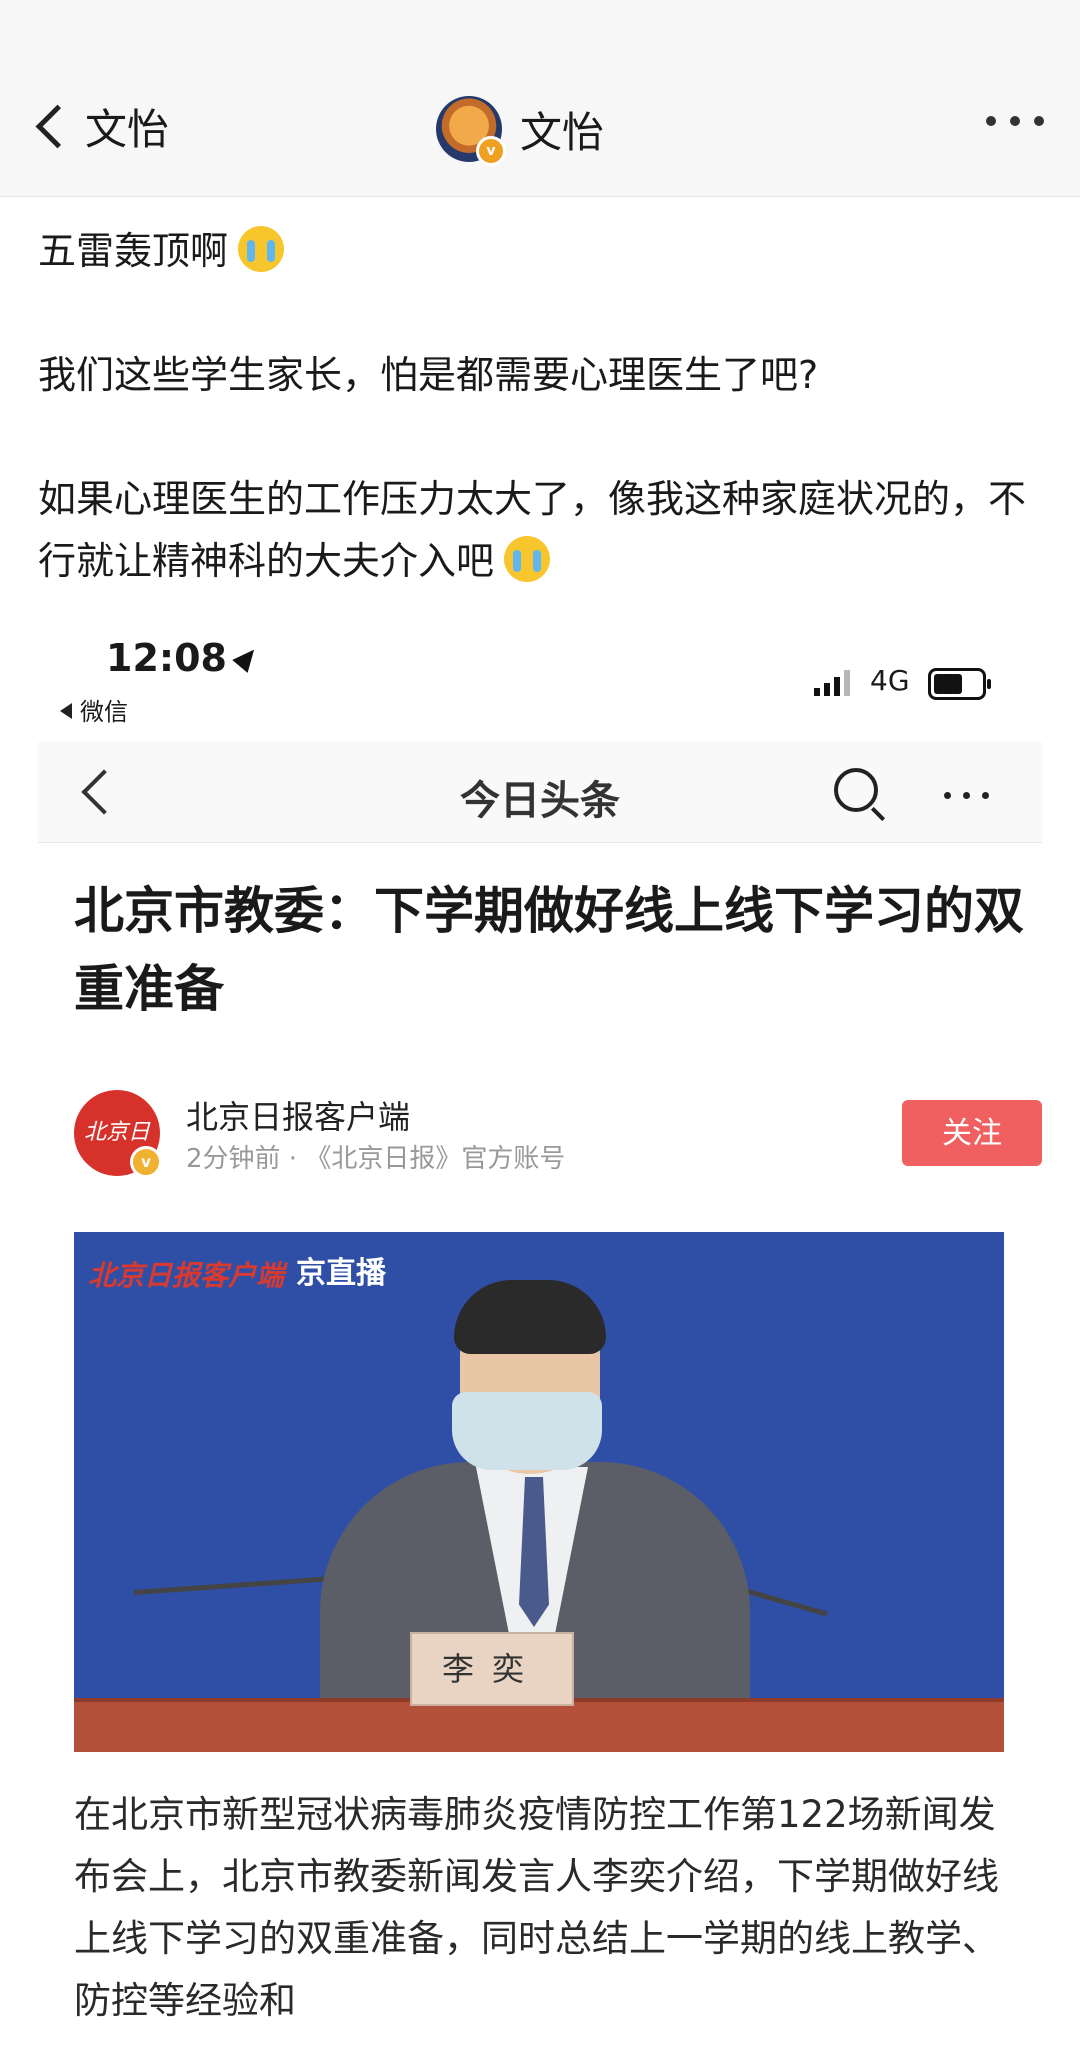 The width and height of the screenshot is (1080, 2054). I want to click on location-arrow-icon, so click(247, 658).